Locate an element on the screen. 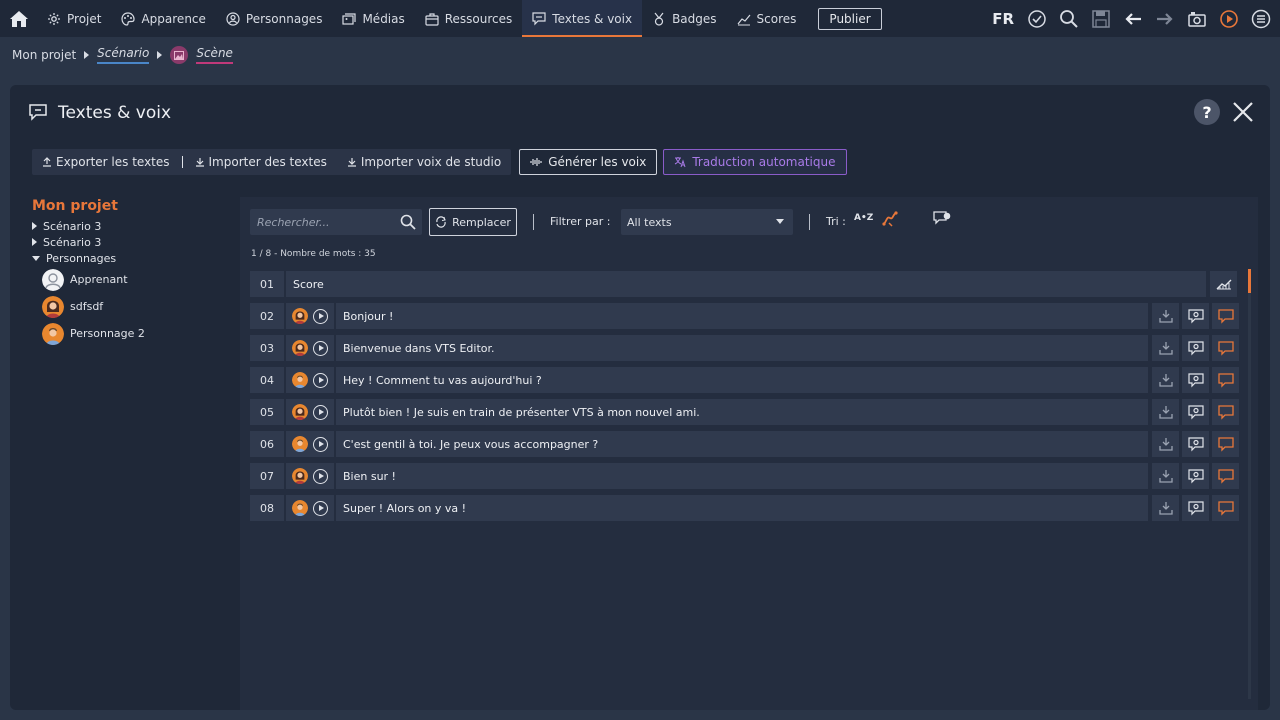 The image size is (1280, 720). comment-filter-icon is located at coordinates (942, 219).